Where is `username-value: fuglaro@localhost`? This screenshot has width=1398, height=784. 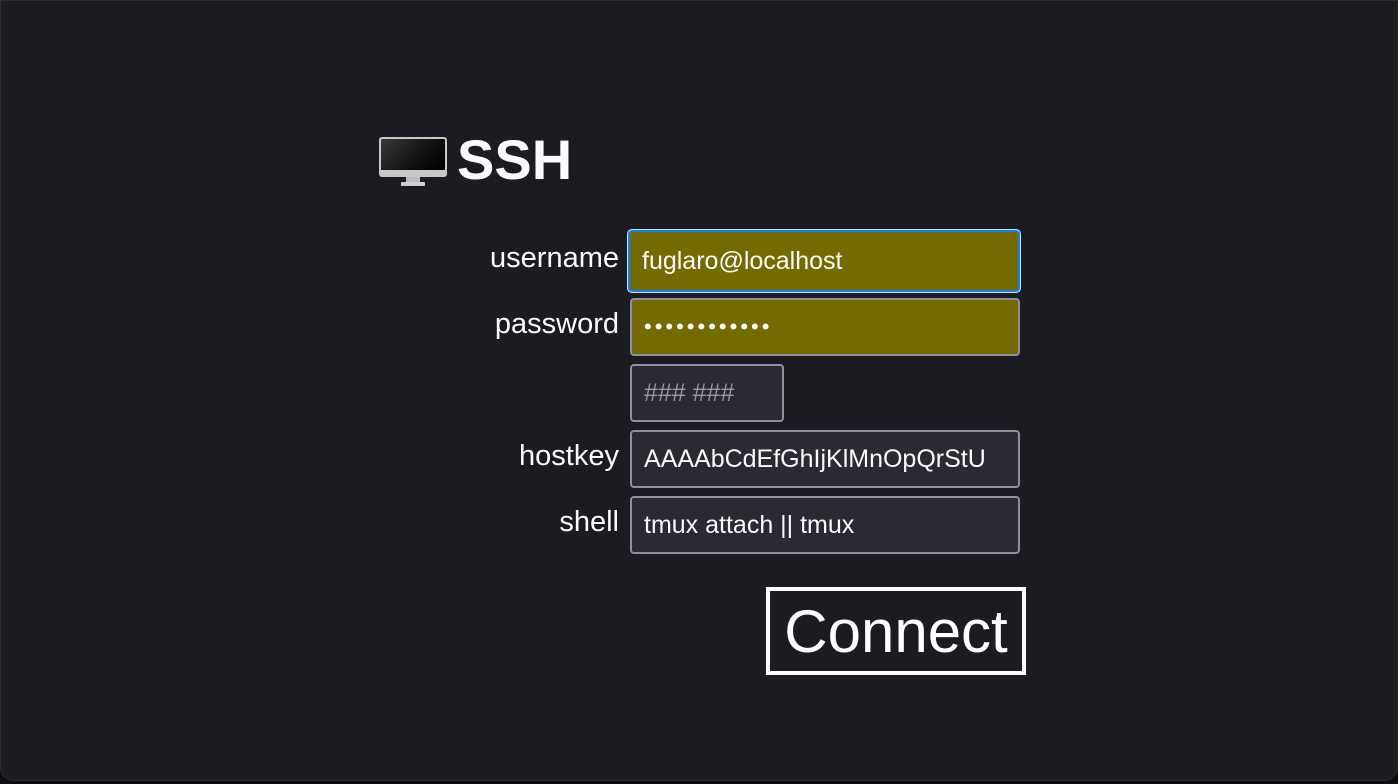
username-value: fuglaro@localhost is located at coordinates (742, 260).